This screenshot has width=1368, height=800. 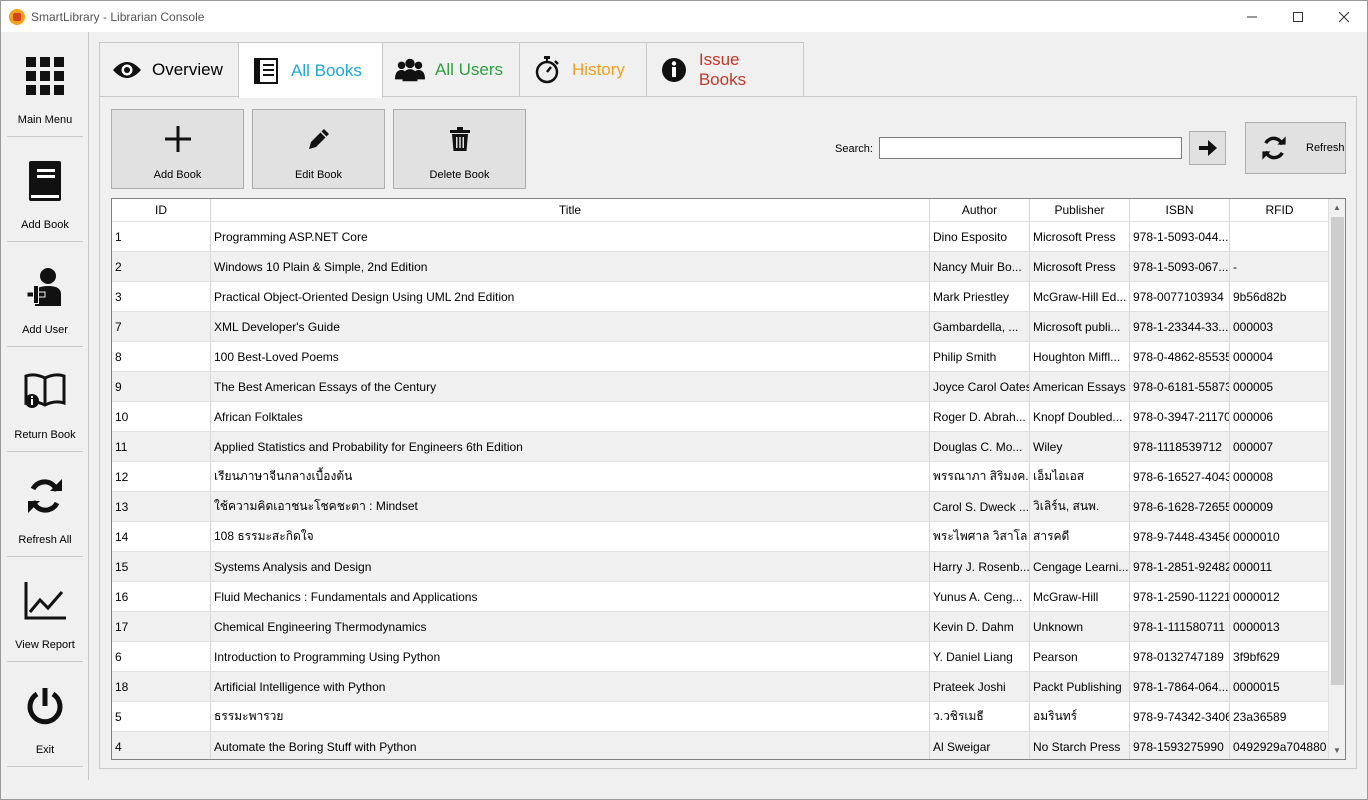 What do you see at coordinates (45, 435) in the screenshot?
I see `nav-label: Return Book` at bounding box center [45, 435].